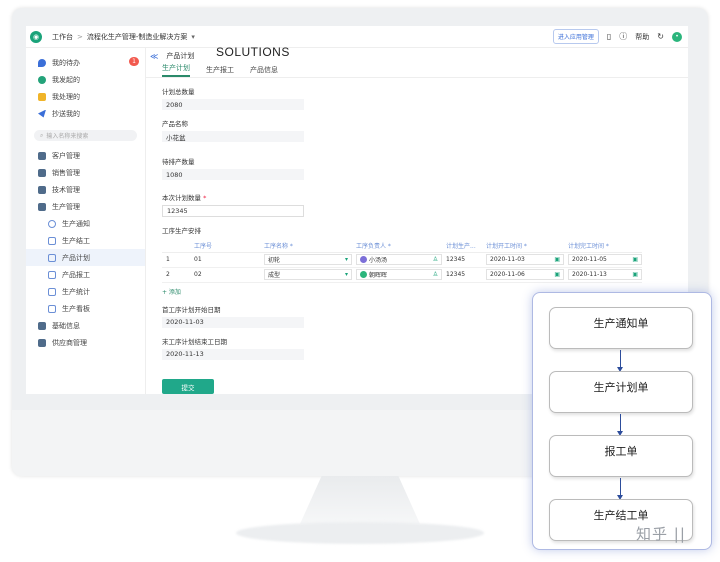  What do you see at coordinates (85, 325) in the screenshot?
I see `sidebar-group-basic-info: 基础信息` at bounding box center [85, 325].